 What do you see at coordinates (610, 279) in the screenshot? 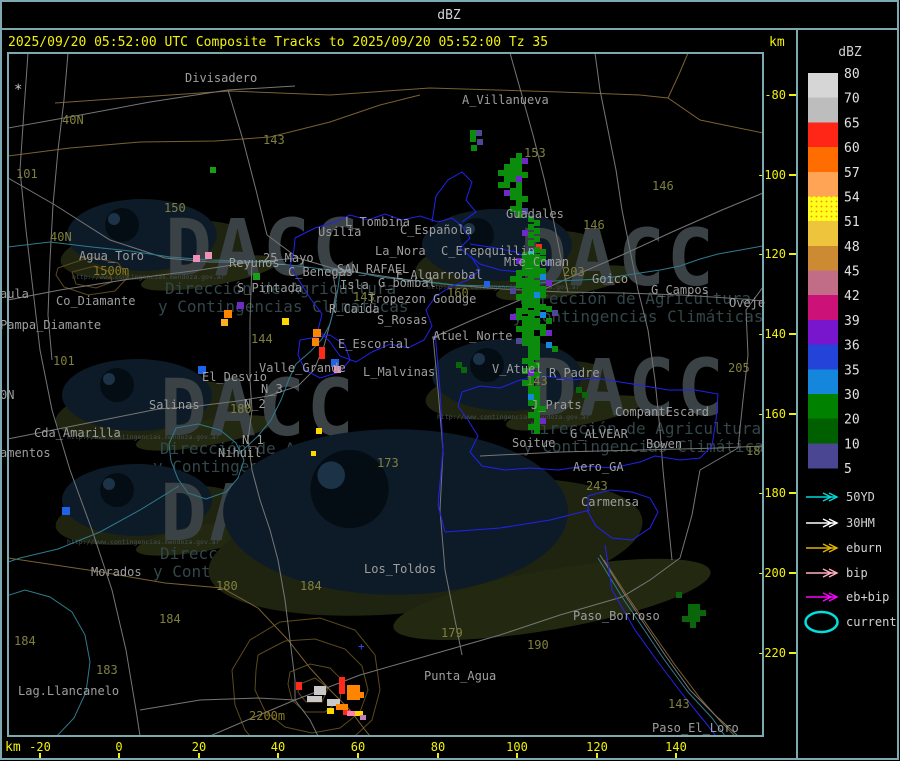
I see `place-label: Goico` at bounding box center [610, 279].